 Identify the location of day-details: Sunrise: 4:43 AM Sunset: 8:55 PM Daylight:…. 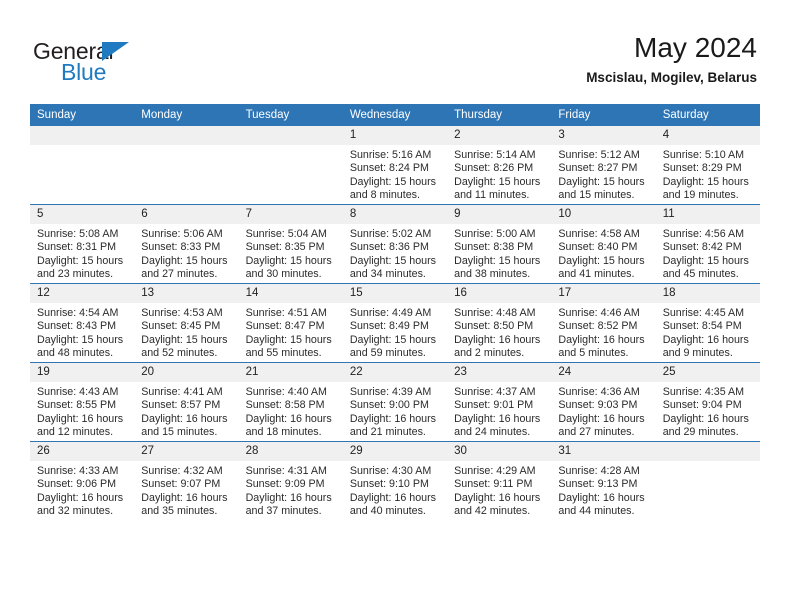
(82, 411).